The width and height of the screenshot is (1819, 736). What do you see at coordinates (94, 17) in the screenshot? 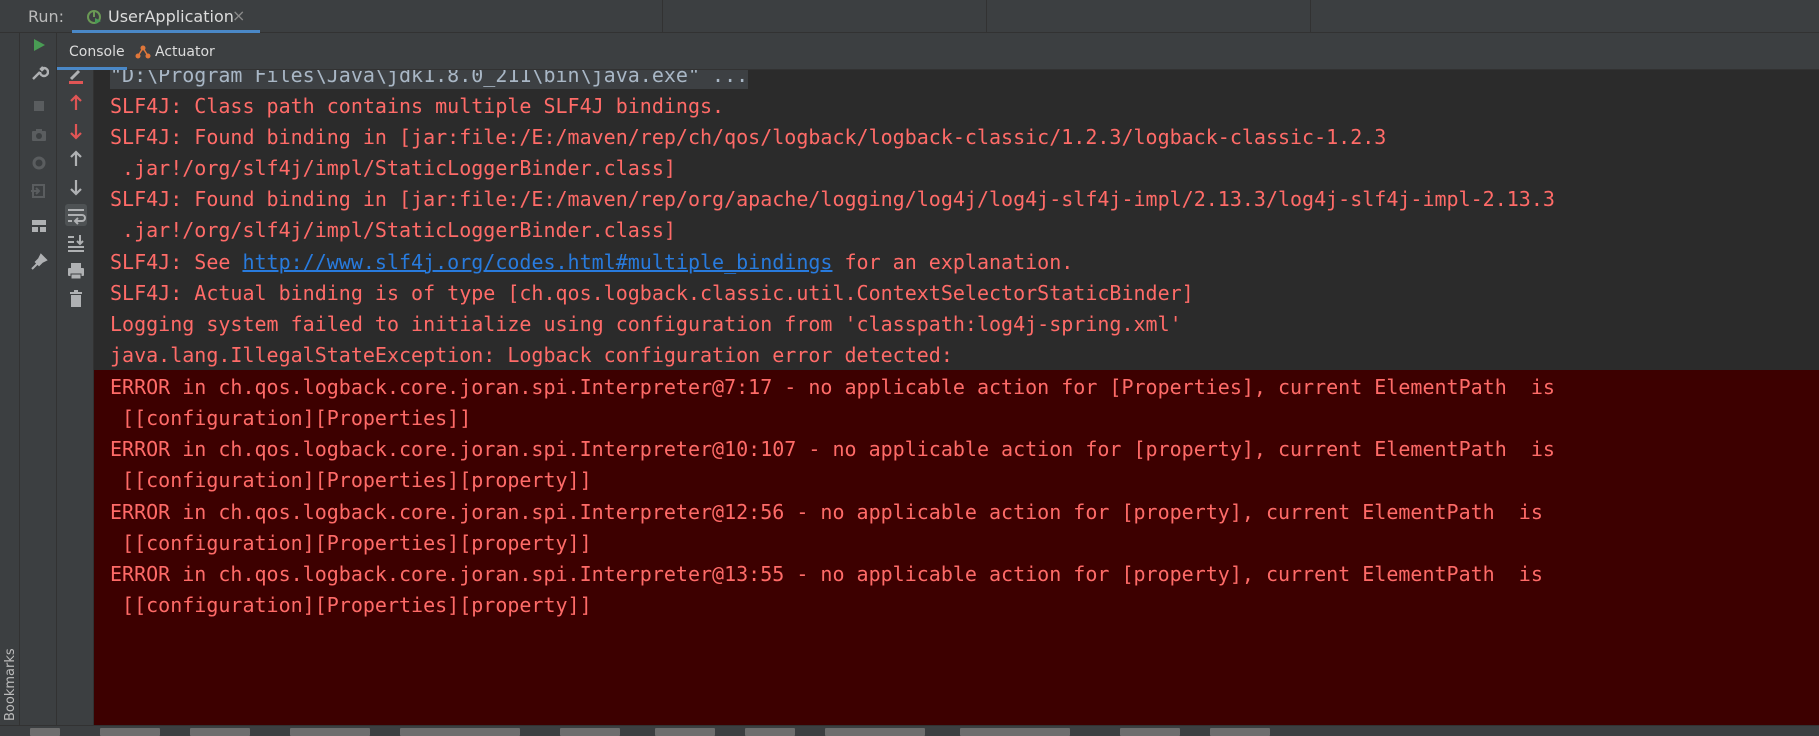
I see `spring-boot-icon` at bounding box center [94, 17].